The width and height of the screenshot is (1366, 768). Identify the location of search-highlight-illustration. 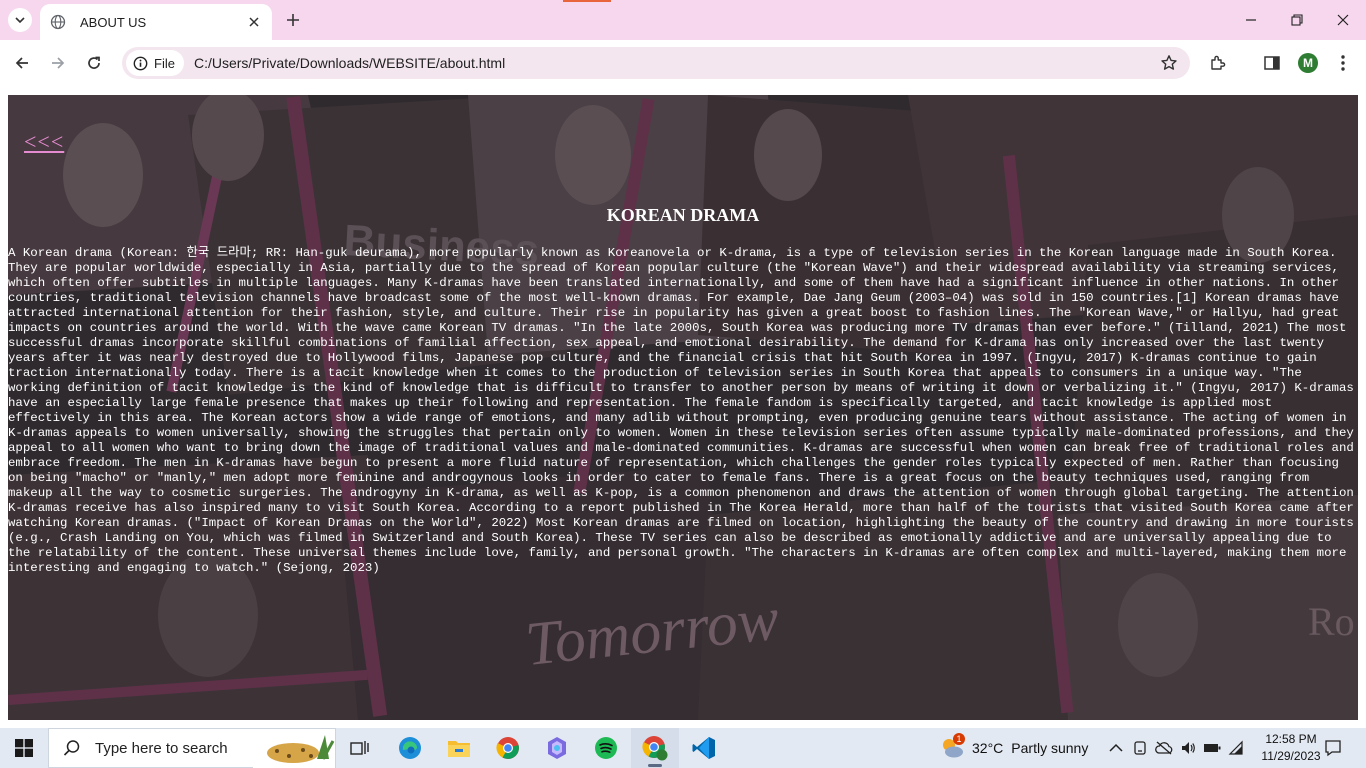
(294, 748).